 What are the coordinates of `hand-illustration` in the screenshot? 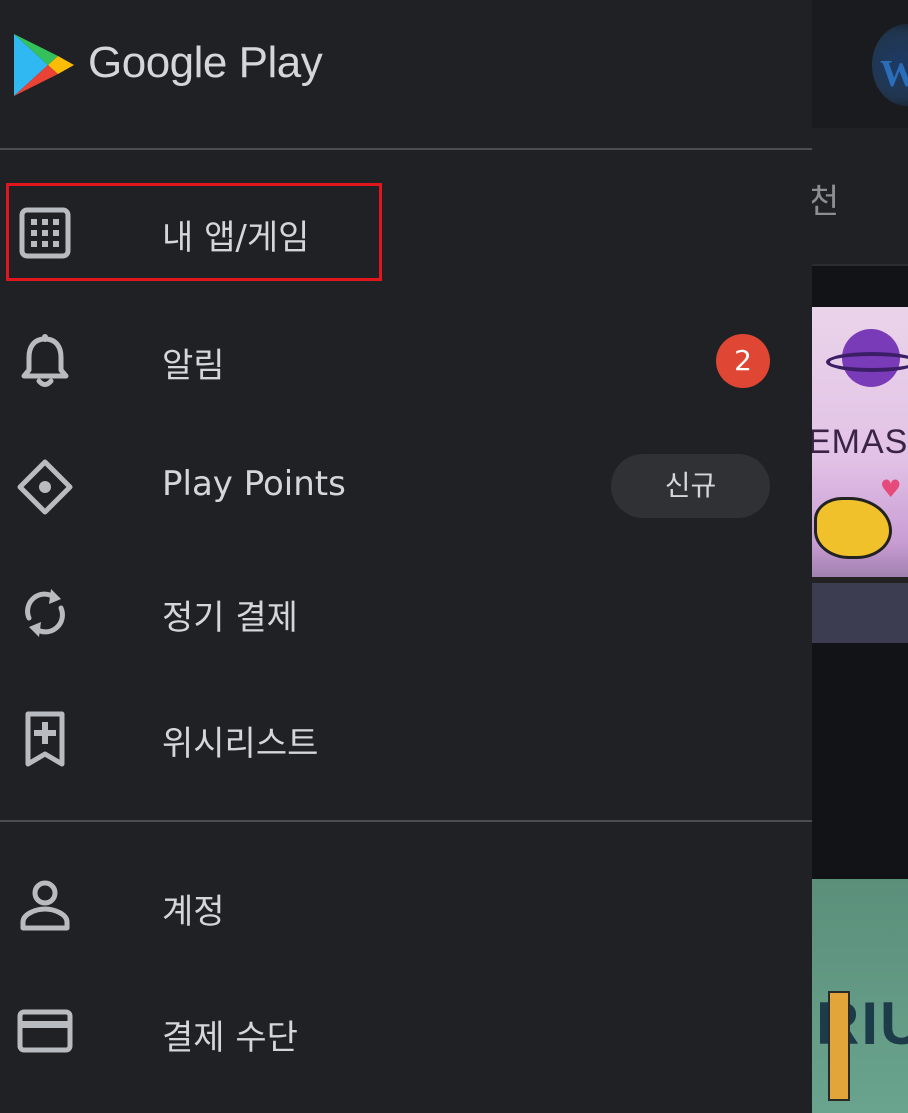 It's located at (853, 528).